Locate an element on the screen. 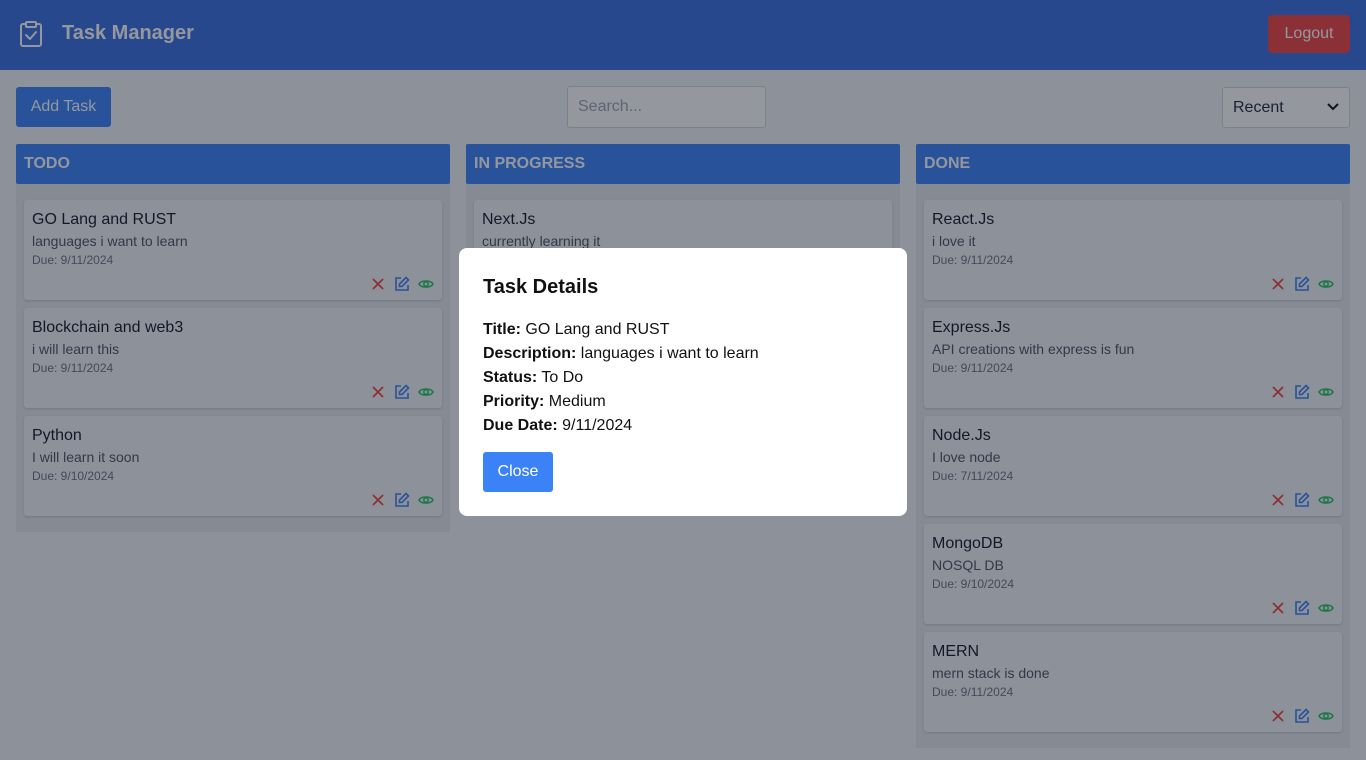 The image size is (1366, 760). detail-description-label: Description: is located at coordinates (530, 353).